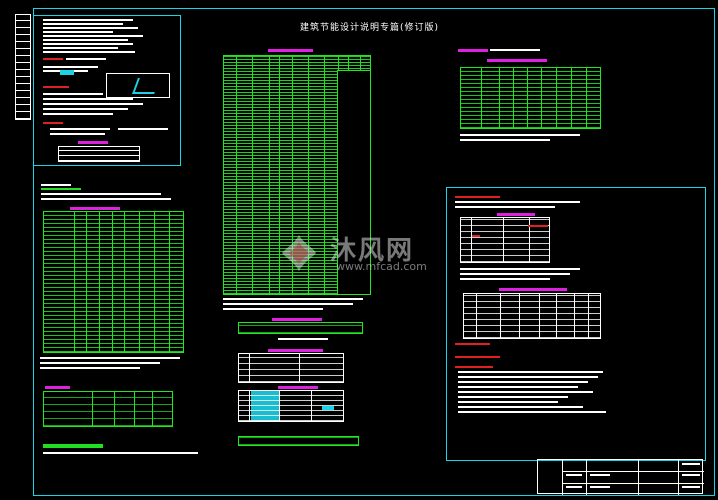  What do you see at coordinates (99, 154) in the screenshot?
I see `window-ratio-table` at bounding box center [99, 154].